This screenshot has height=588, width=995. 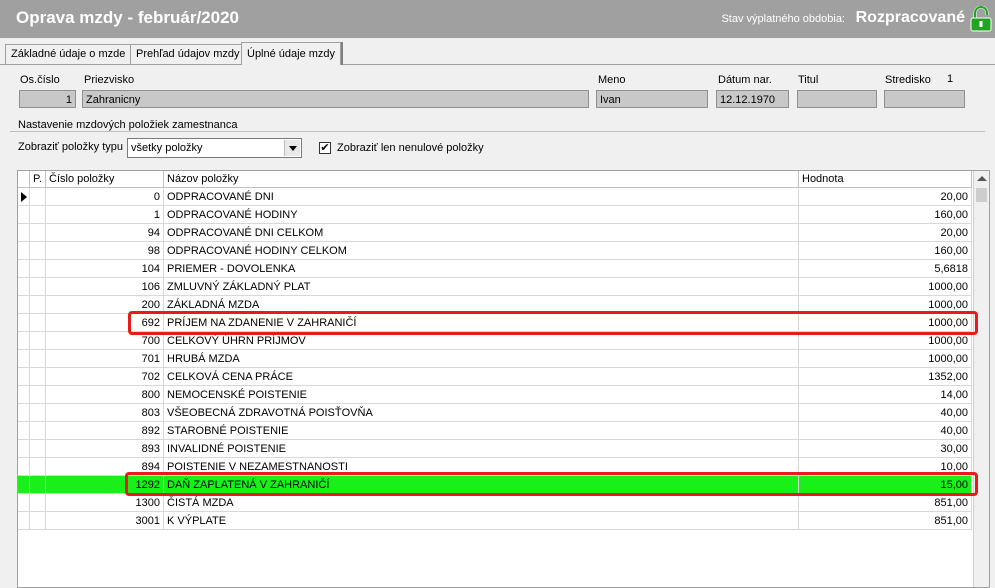 I want to click on cell-cislo-polozky: 893, so click(x=105, y=449).